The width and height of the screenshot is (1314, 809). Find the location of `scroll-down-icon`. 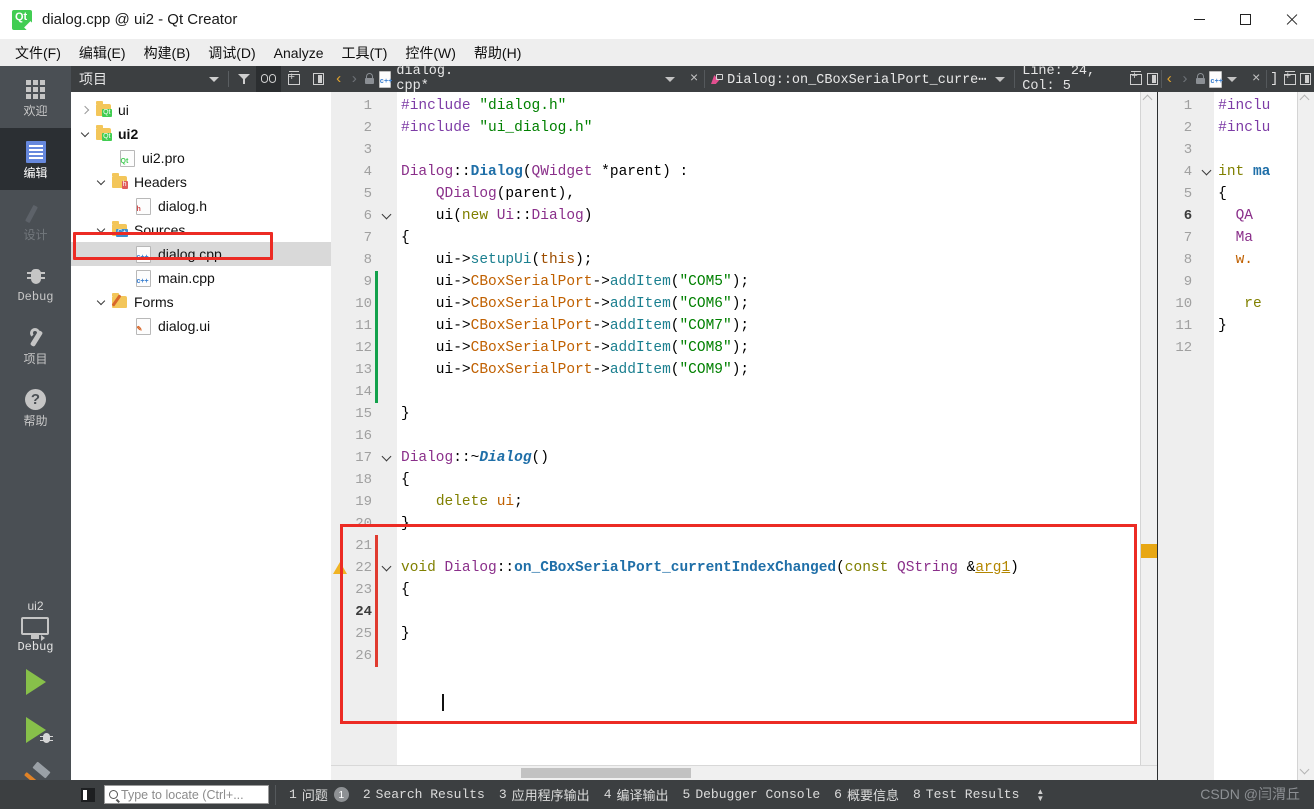

scroll-down-icon is located at coordinates (1306, 771).